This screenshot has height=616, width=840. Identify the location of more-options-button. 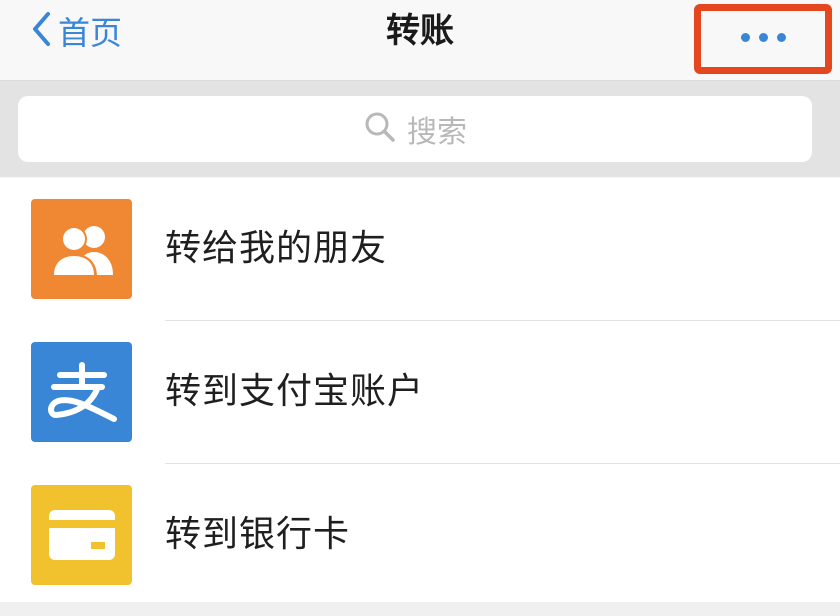
(763, 39).